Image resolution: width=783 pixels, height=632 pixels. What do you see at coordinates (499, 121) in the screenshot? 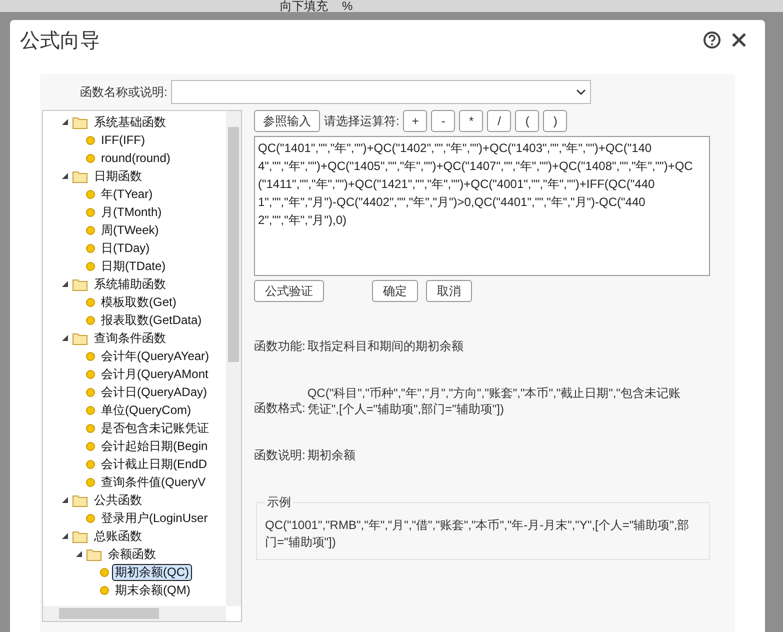
I see `operator-button: /` at bounding box center [499, 121].